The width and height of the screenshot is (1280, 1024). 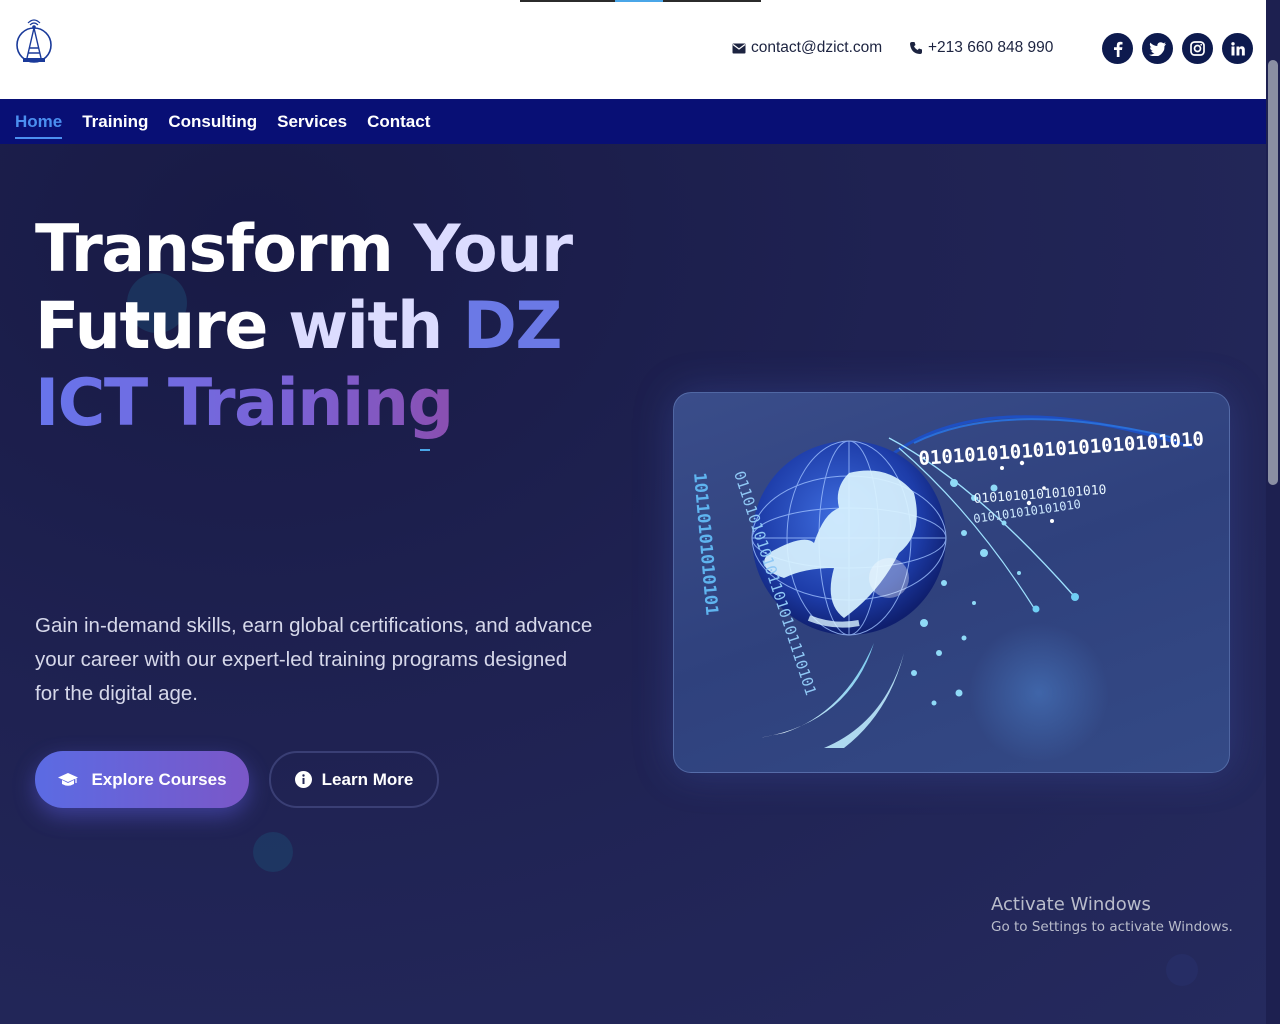 I want to click on twitter-icon, so click(x=1157, y=48).